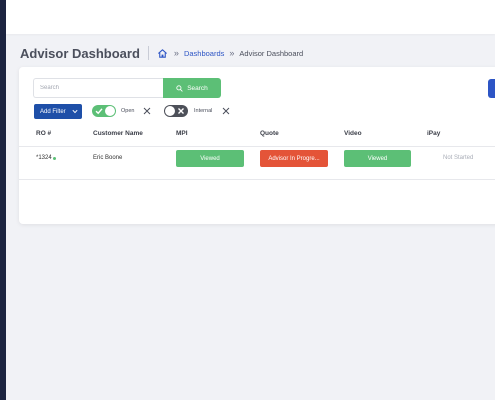 The height and width of the screenshot is (400, 495). I want to click on header-divider, so click(148, 53).